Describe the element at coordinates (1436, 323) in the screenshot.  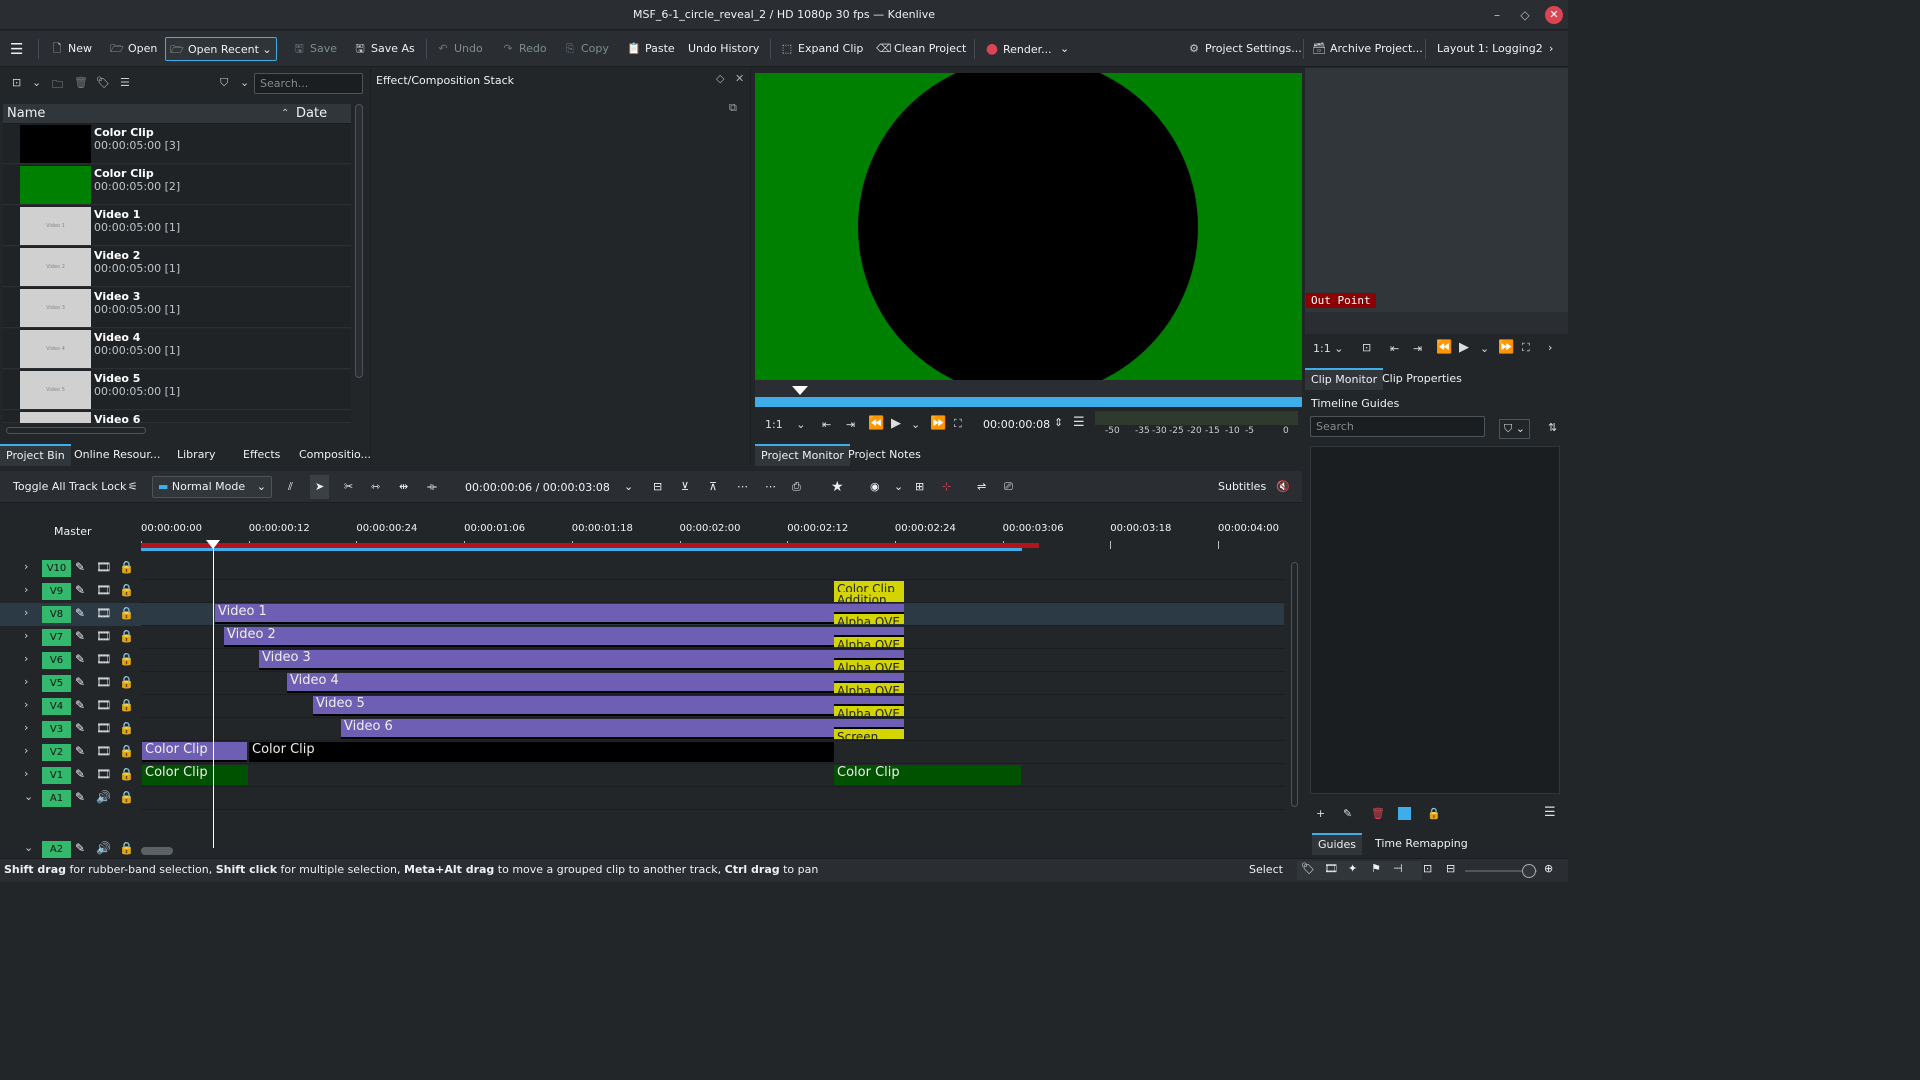
I see `clip-ruler` at that location.